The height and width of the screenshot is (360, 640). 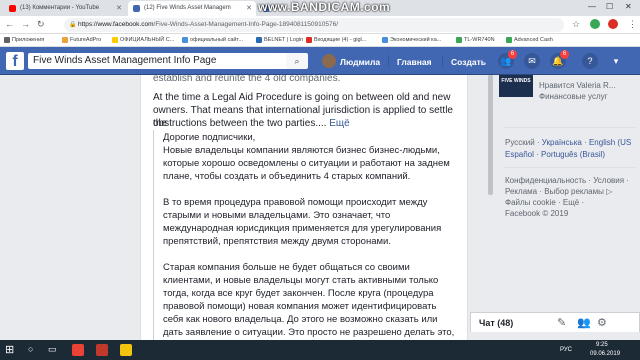 What do you see at coordinates (284, 40) in the screenshot?
I see `bookmark-label: BELNET | Login` at bounding box center [284, 40].